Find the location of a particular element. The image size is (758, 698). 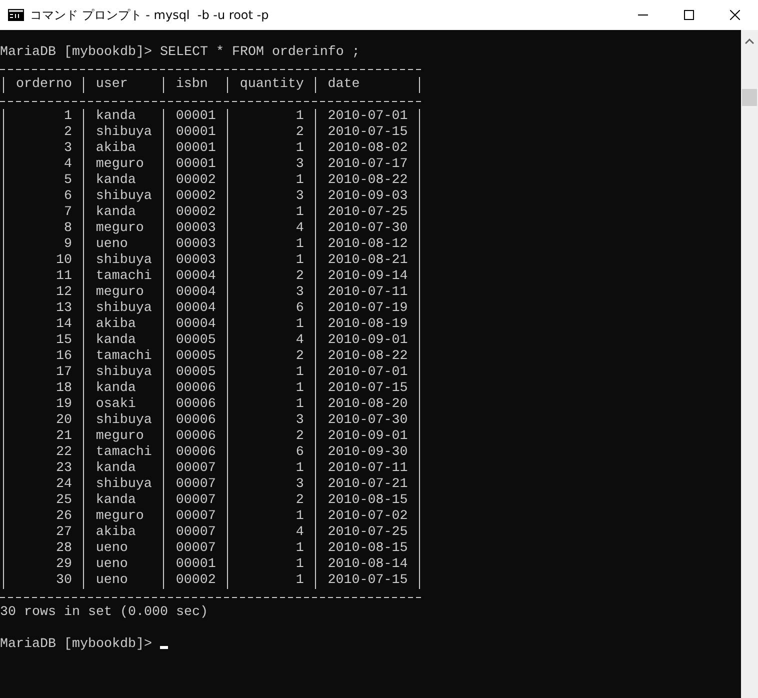

table-cell-text: 2010-07-25 is located at coordinates (367, 213).